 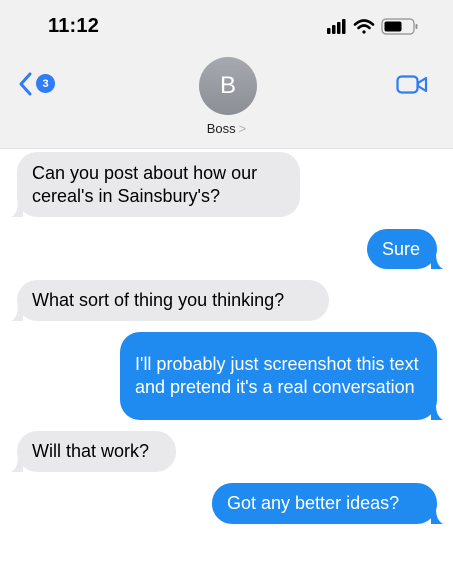 What do you see at coordinates (364, 26) in the screenshot?
I see `wifi-icon` at bounding box center [364, 26].